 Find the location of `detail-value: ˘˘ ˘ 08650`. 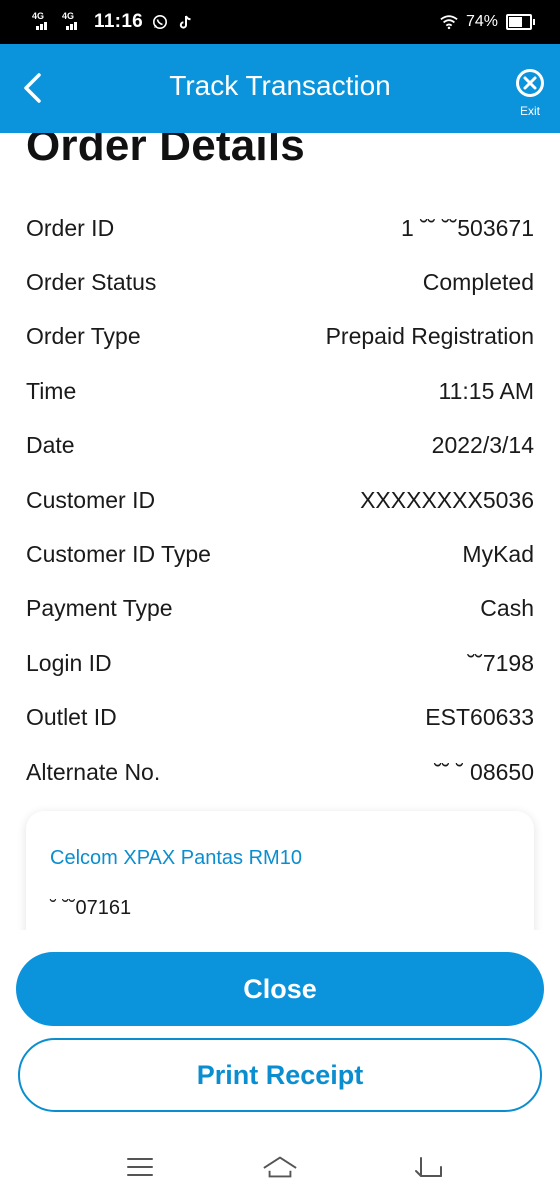

detail-value: ˘˘ ˘ 08650 is located at coordinates (484, 771).